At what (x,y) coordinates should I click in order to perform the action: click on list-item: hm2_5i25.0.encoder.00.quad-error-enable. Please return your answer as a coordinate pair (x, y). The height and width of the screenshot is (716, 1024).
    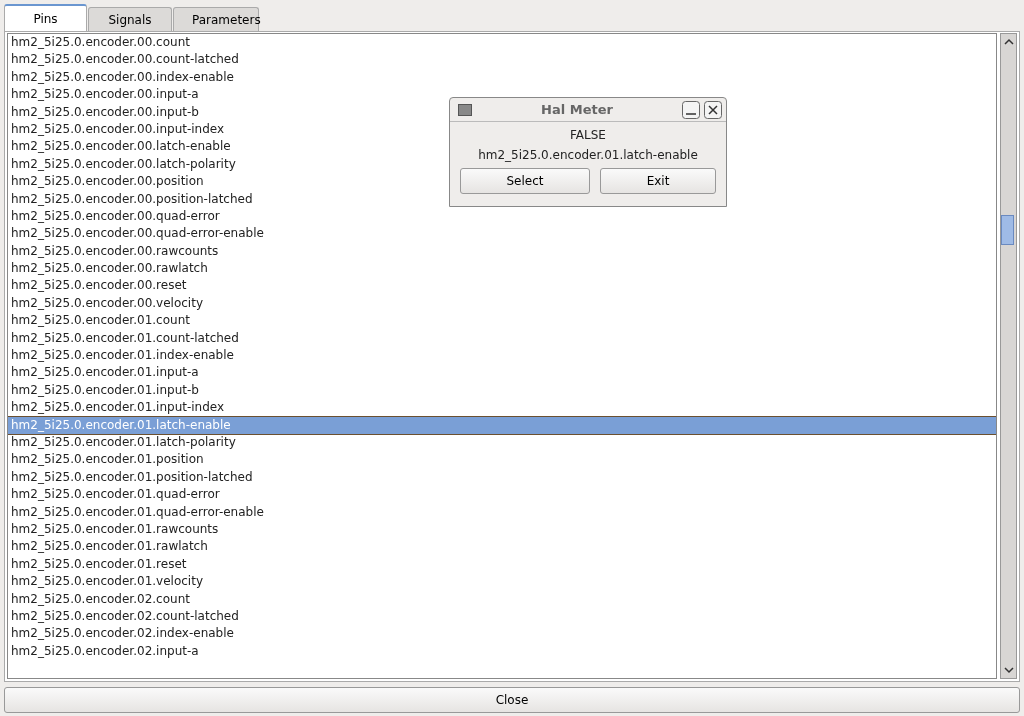
    Looking at the image, I should click on (137, 233).